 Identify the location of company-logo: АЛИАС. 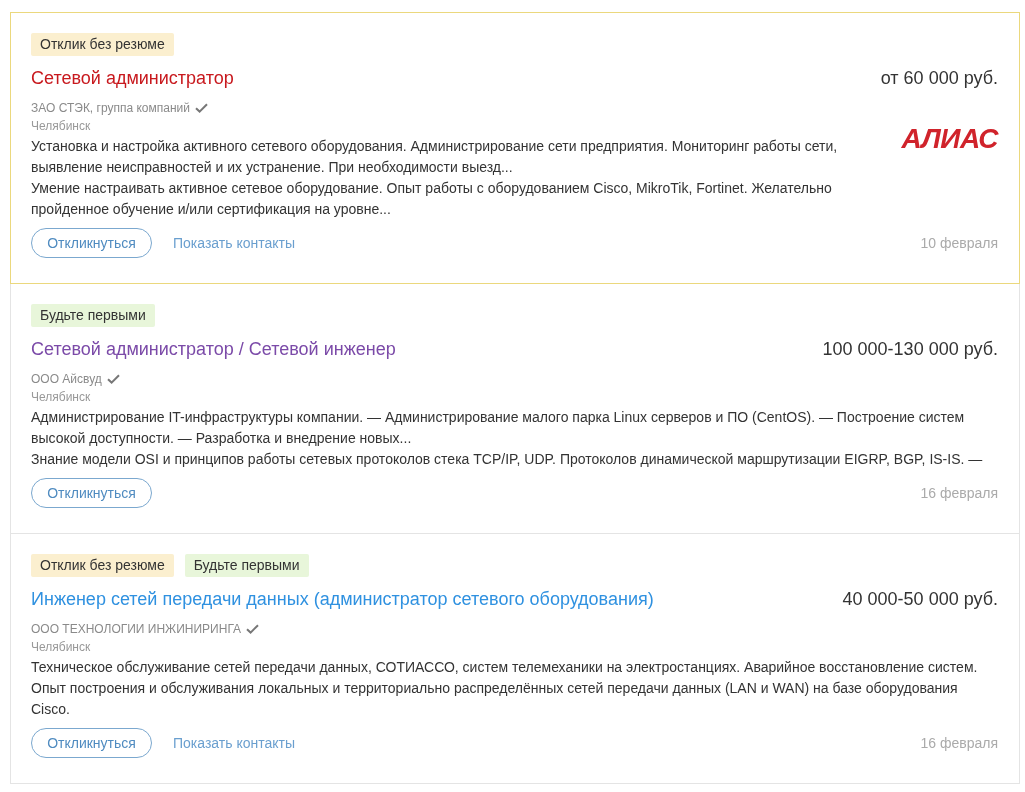
(949, 139).